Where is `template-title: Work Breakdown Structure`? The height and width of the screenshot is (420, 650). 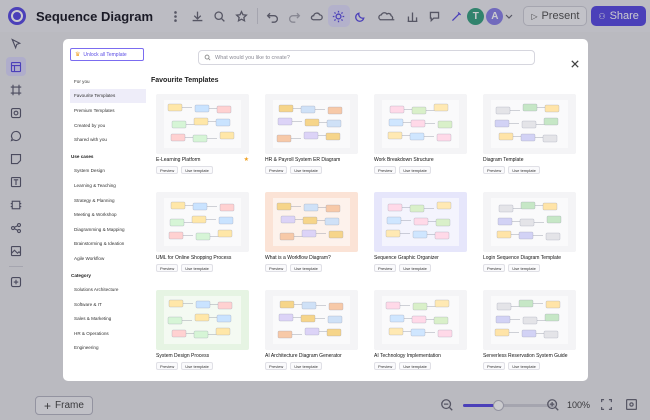 template-title: Work Breakdown Structure is located at coordinates (404, 160).